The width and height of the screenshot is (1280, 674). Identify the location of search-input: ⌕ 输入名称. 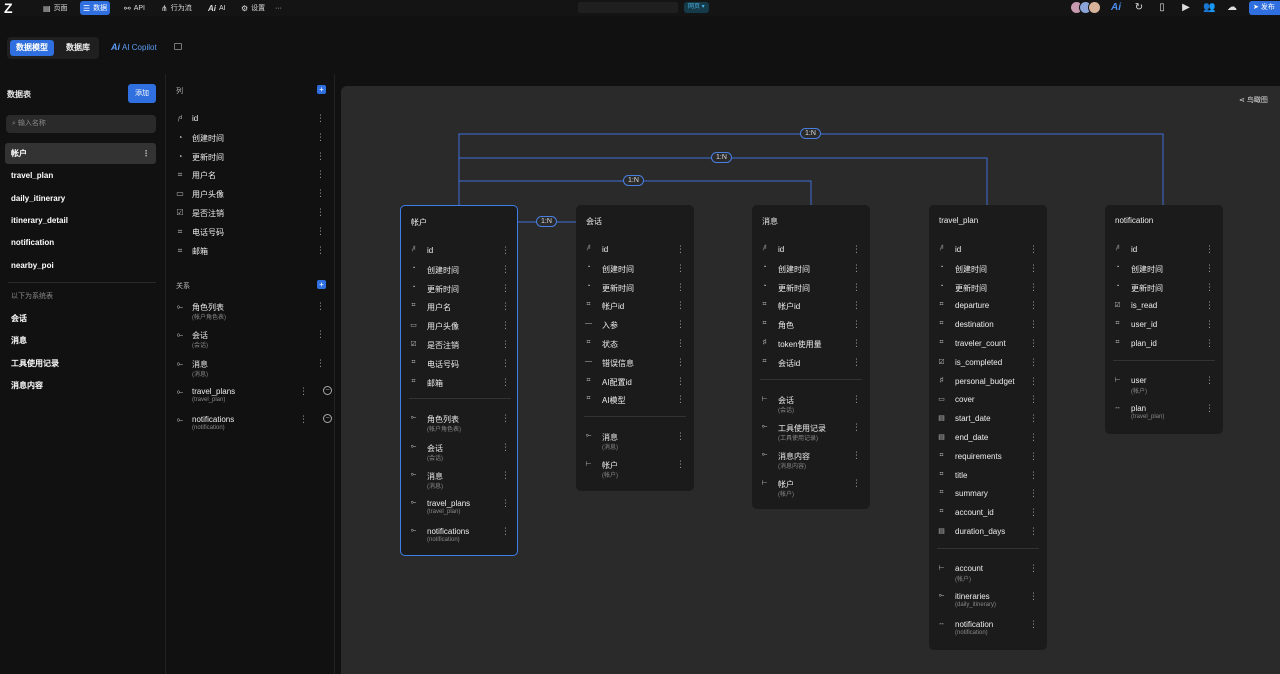
(81, 124).